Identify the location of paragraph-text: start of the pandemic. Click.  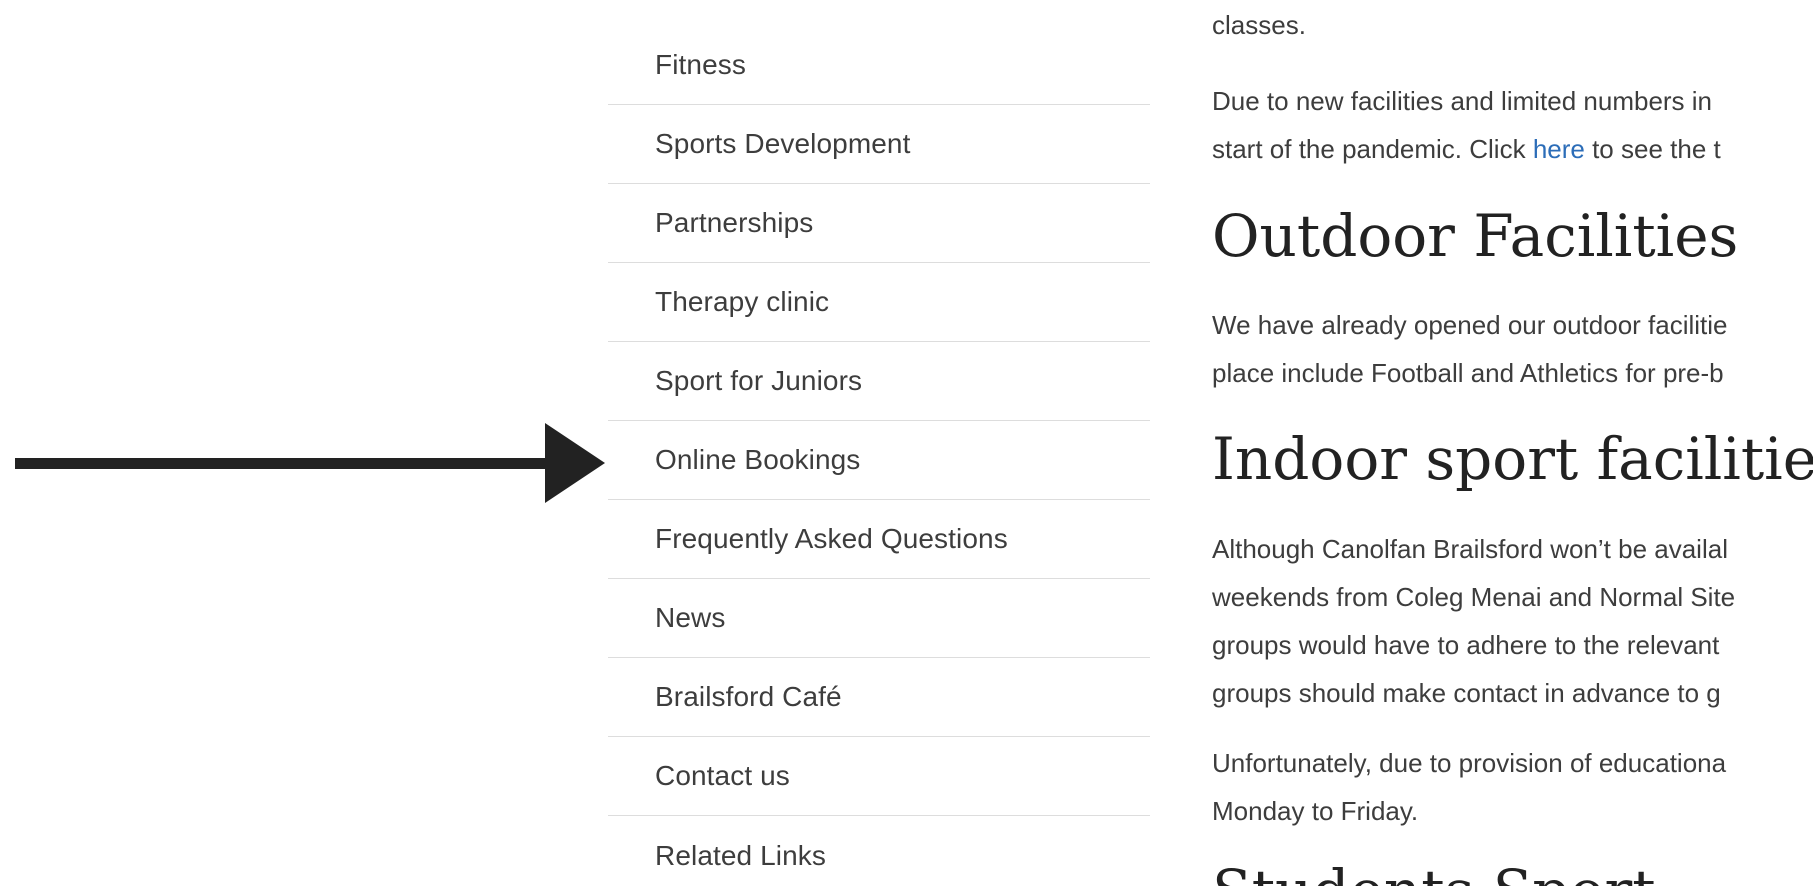
(1372, 149).